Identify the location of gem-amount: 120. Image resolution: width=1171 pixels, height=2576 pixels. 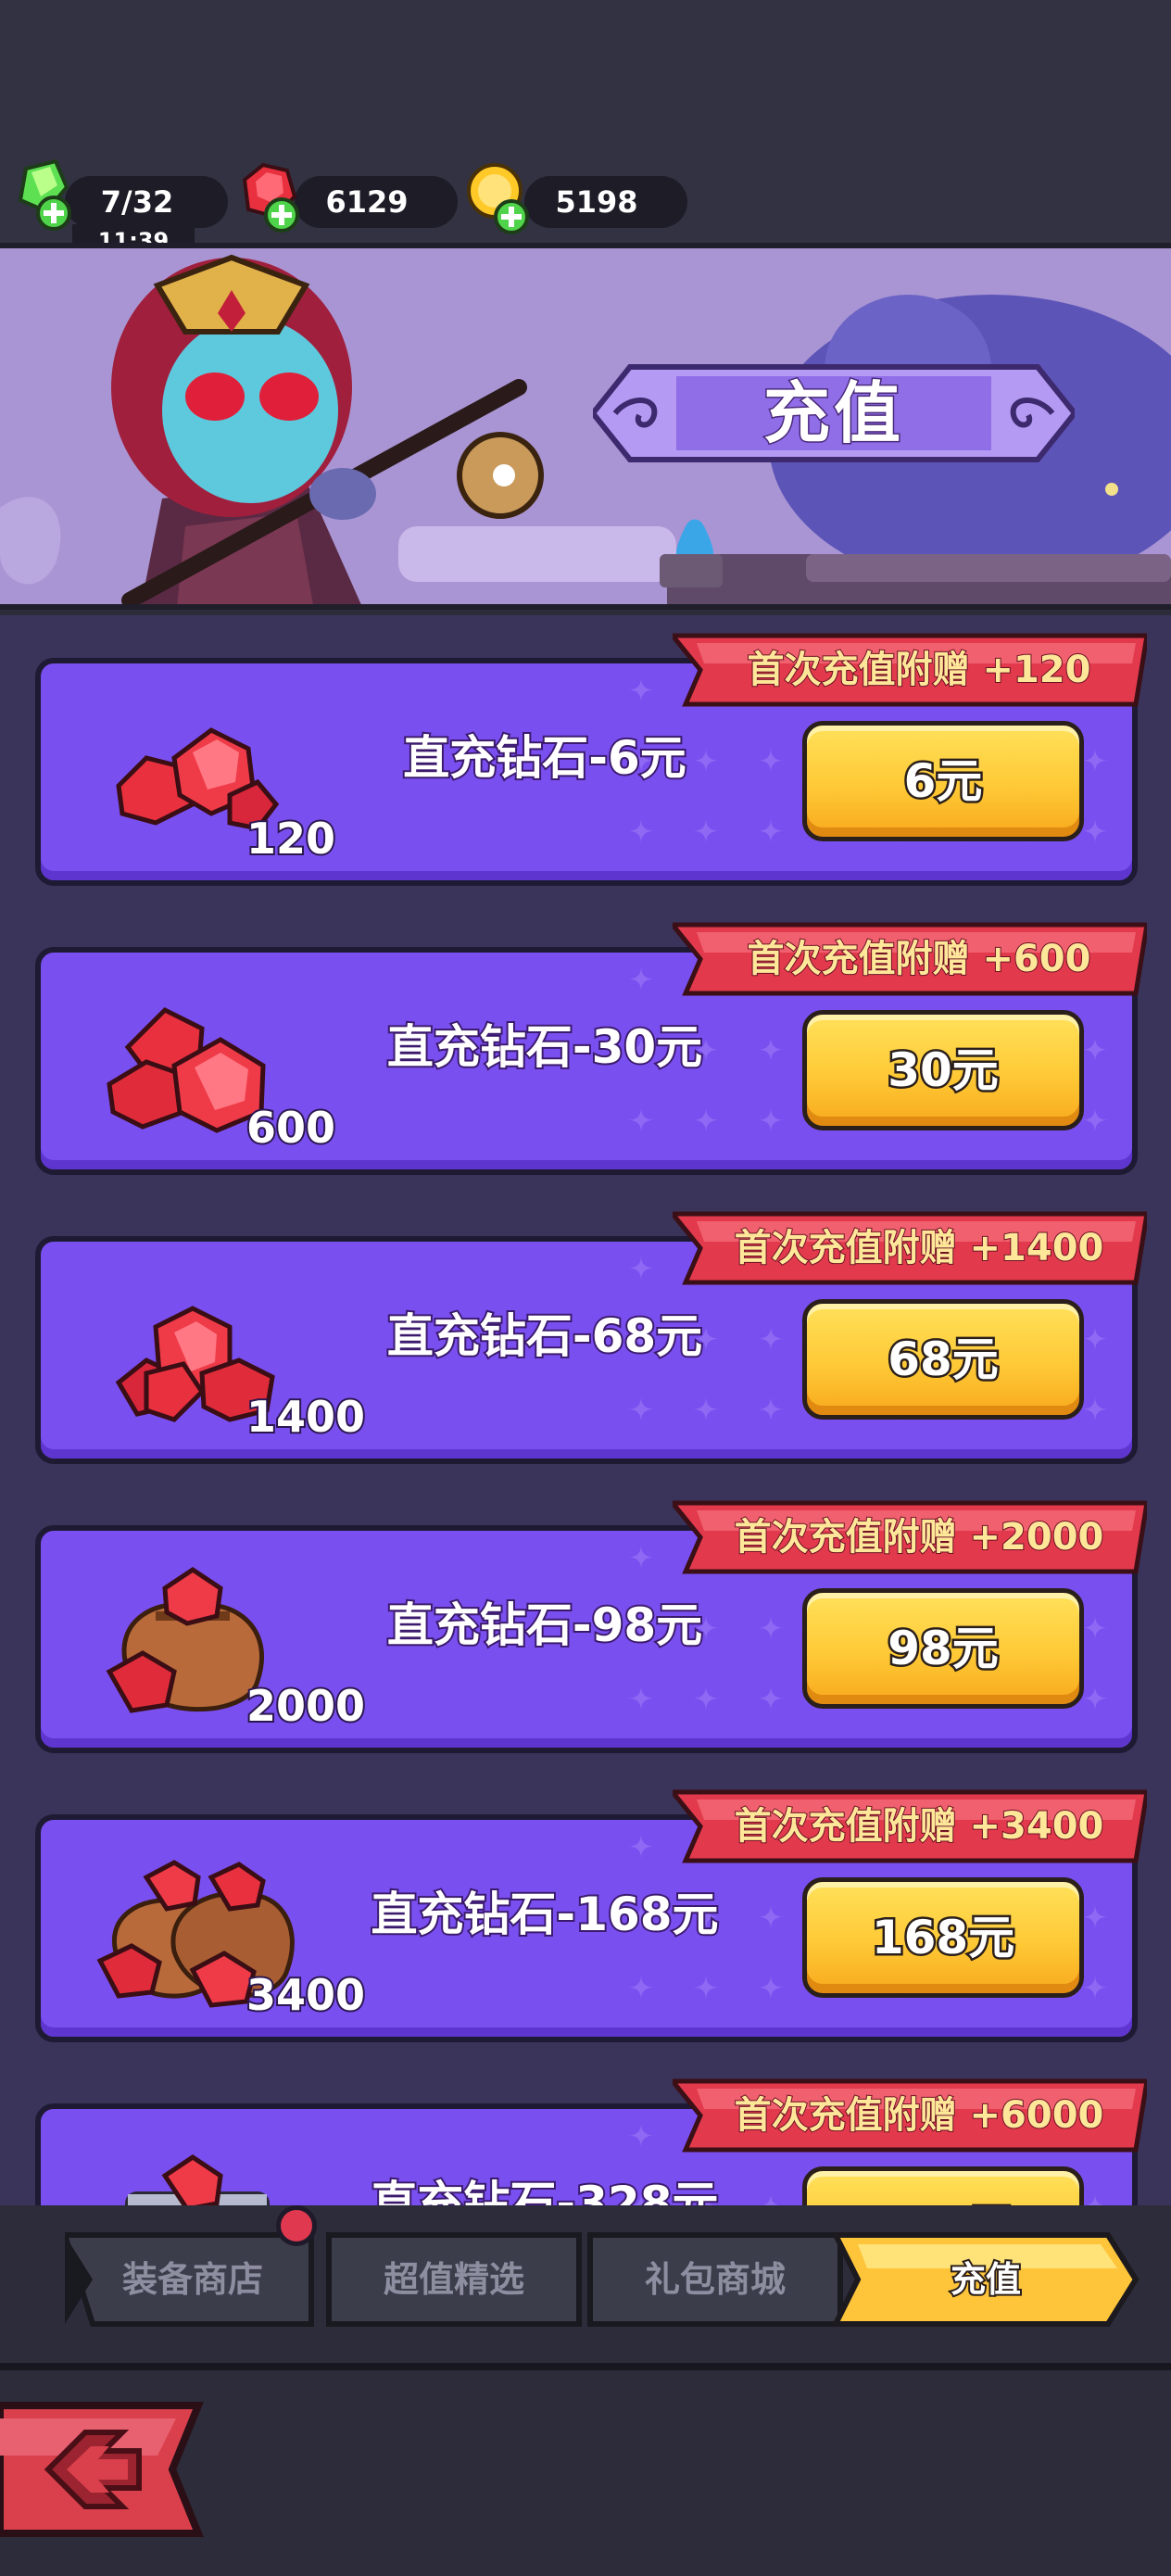
(291, 838).